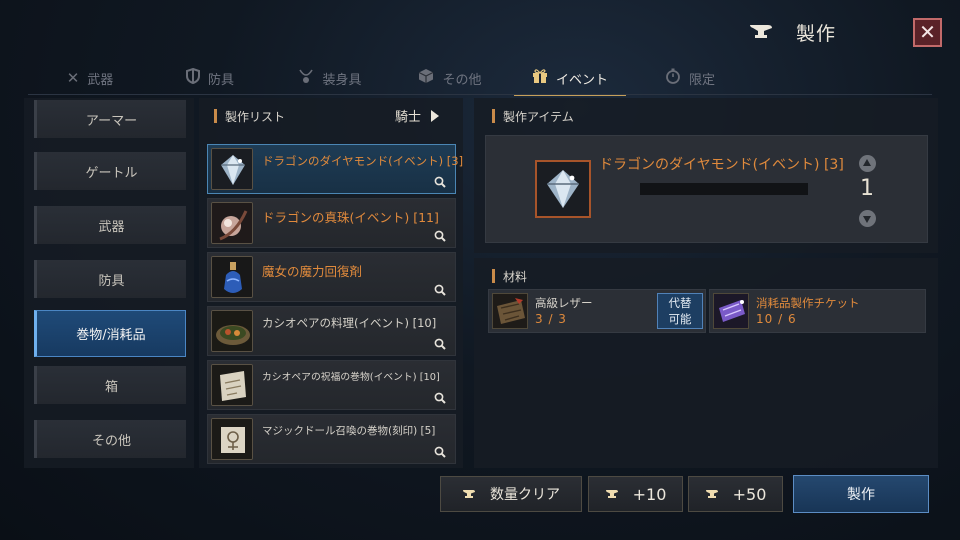 Image resolution: width=960 pixels, height=540 pixels. Describe the element at coordinates (426, 78) in the screenshot. I see `box-icon` at that location.